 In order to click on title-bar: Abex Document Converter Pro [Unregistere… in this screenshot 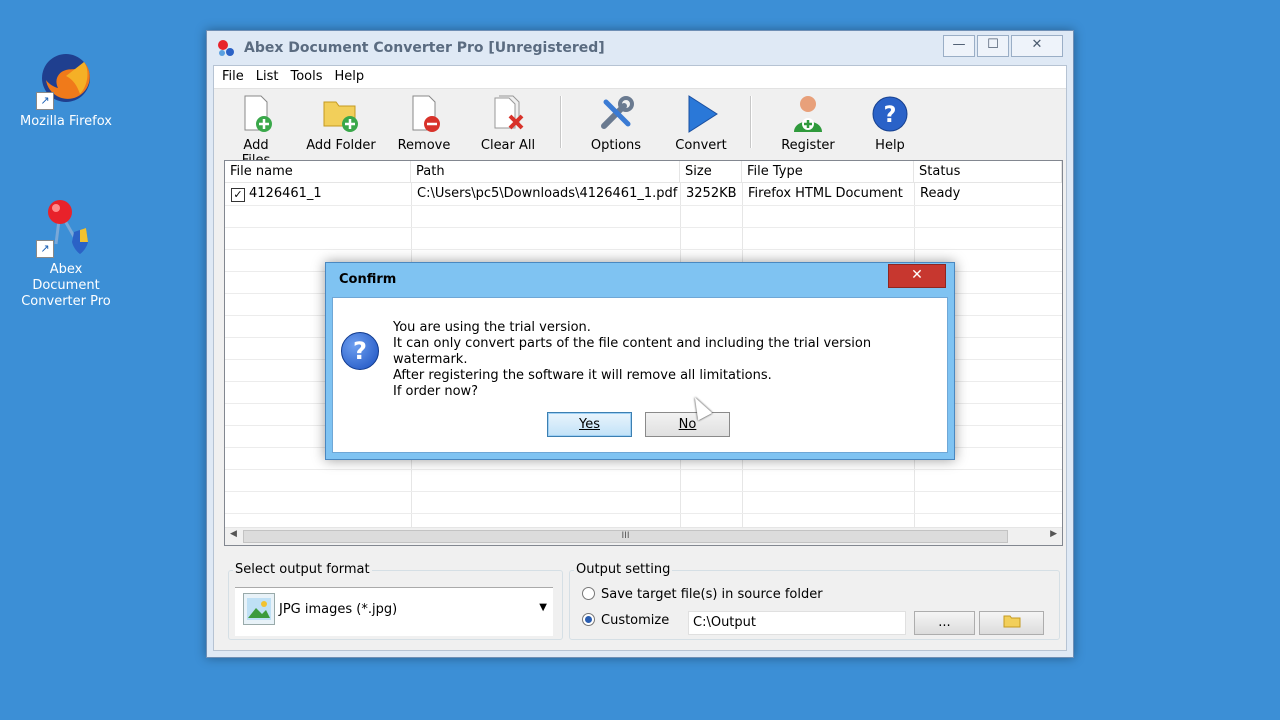, I will do `click(640, 48)`.